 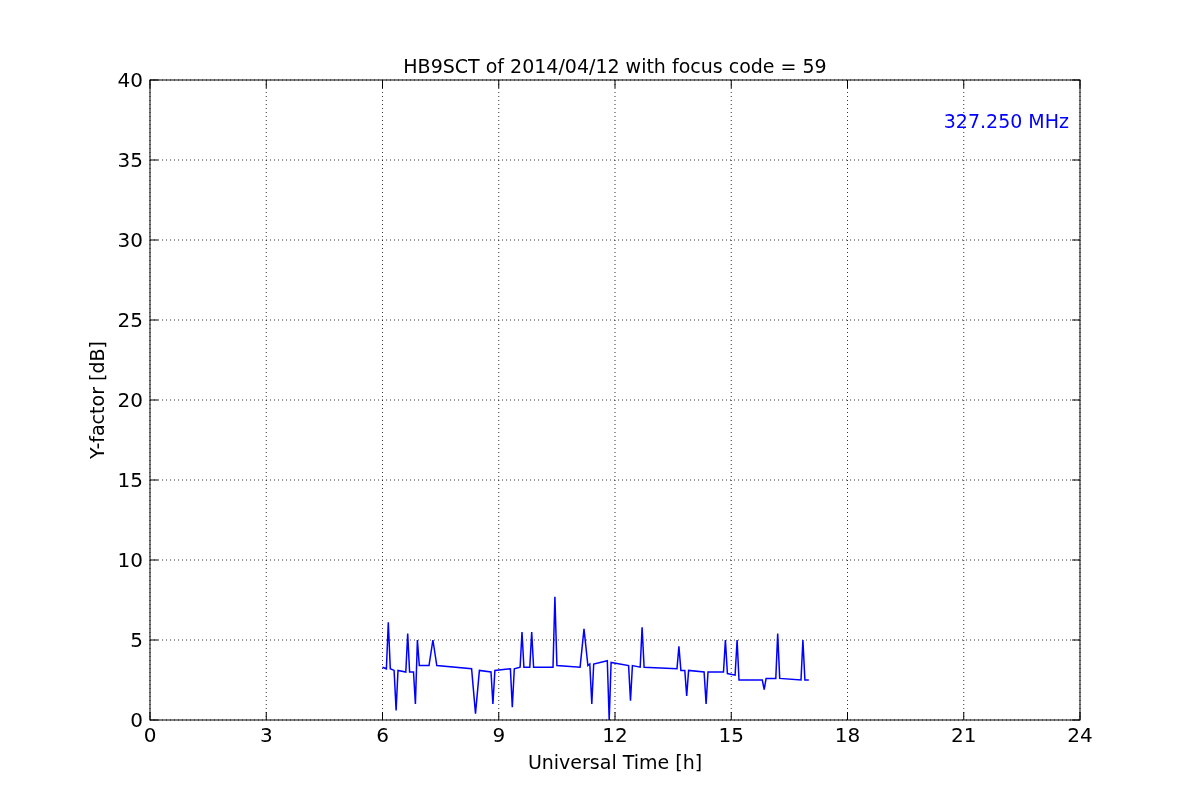 I want to click on y-tick-label: 0, so click(x=136, y=720).